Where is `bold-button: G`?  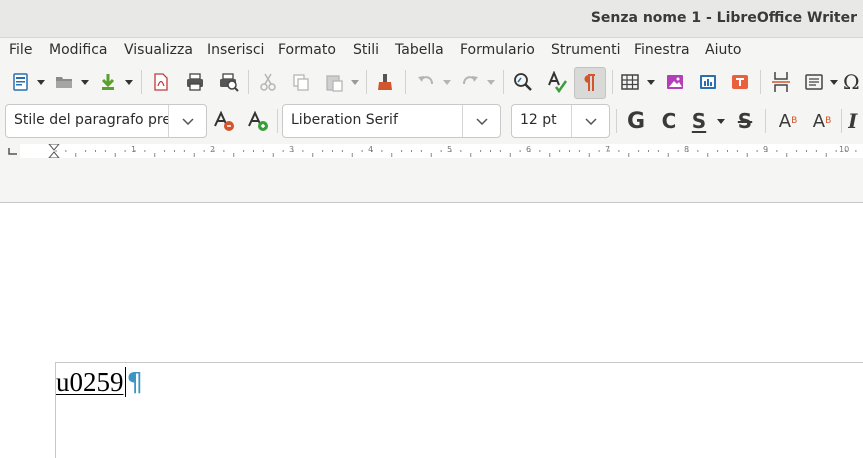
bold-button: G is located at coordinates (636, 121).